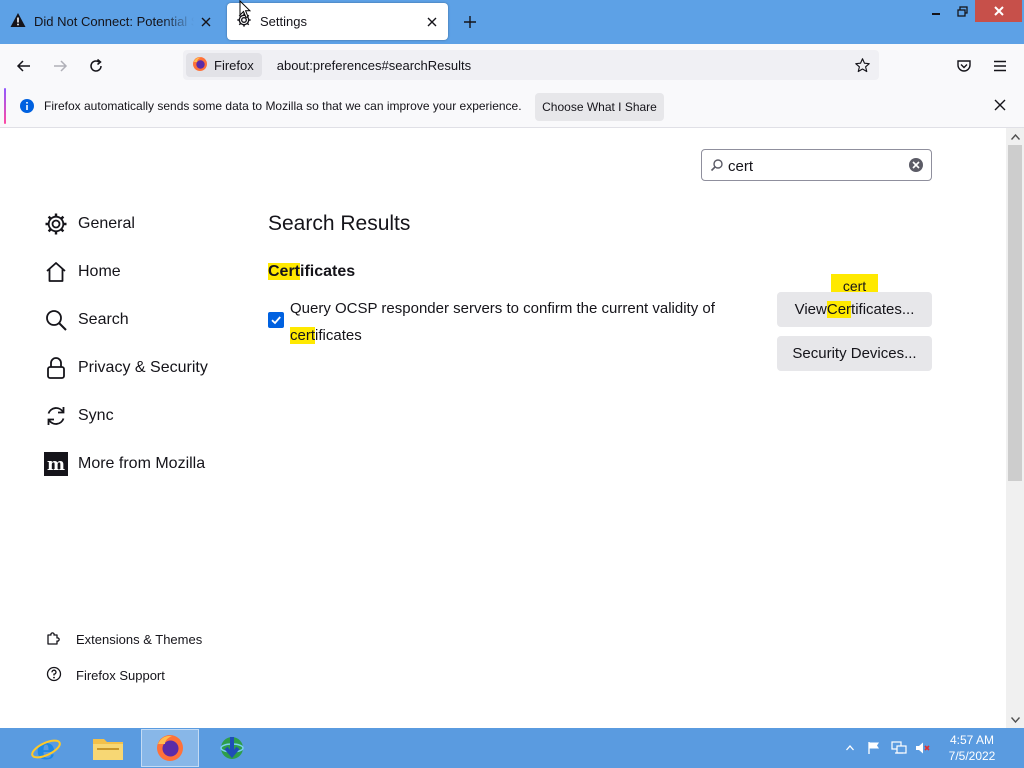 This screenshot has height=768, width=1024. What do you see at coordinates (18, 21) in the screenshot?
I see `warning-icon` at bounding box center [18, 21].